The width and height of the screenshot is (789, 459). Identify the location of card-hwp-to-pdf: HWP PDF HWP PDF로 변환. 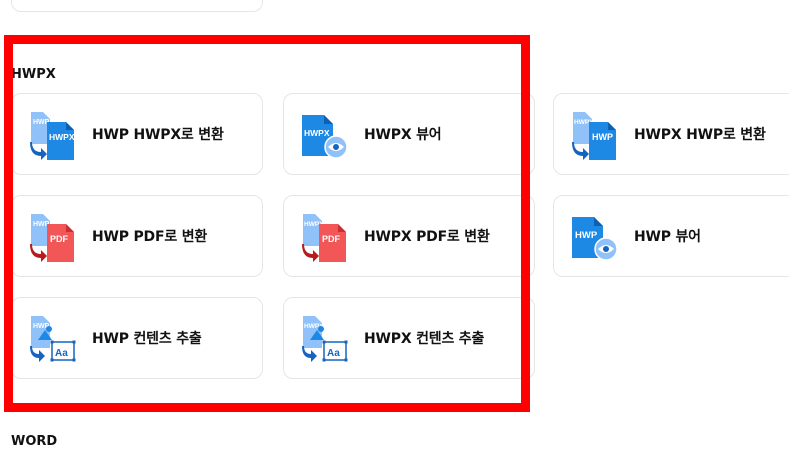
(137, 236).